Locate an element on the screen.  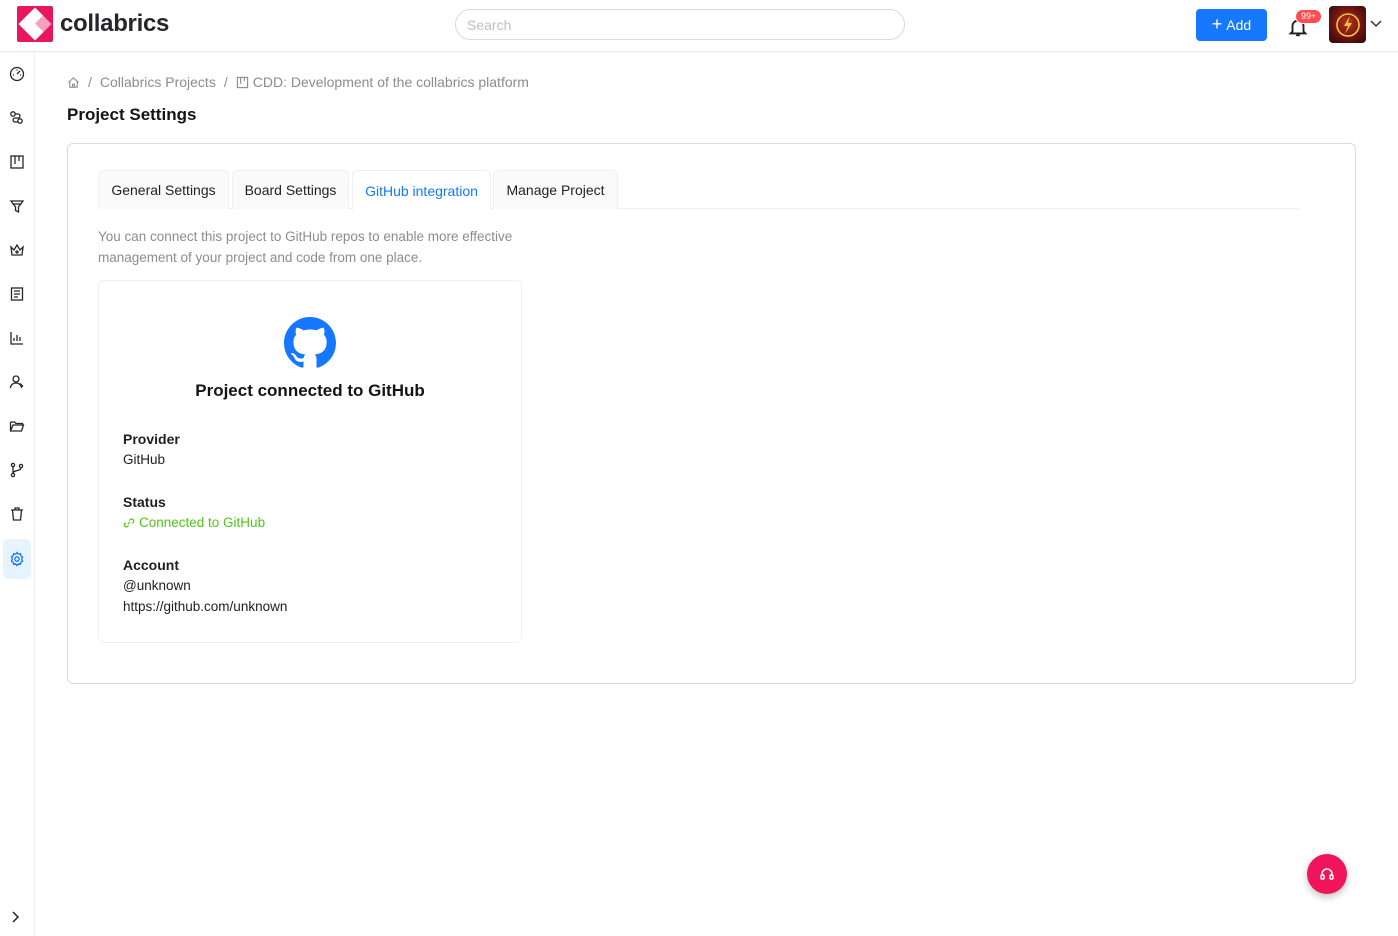
brand-name: collabrics is located at coordinates (115, 23).